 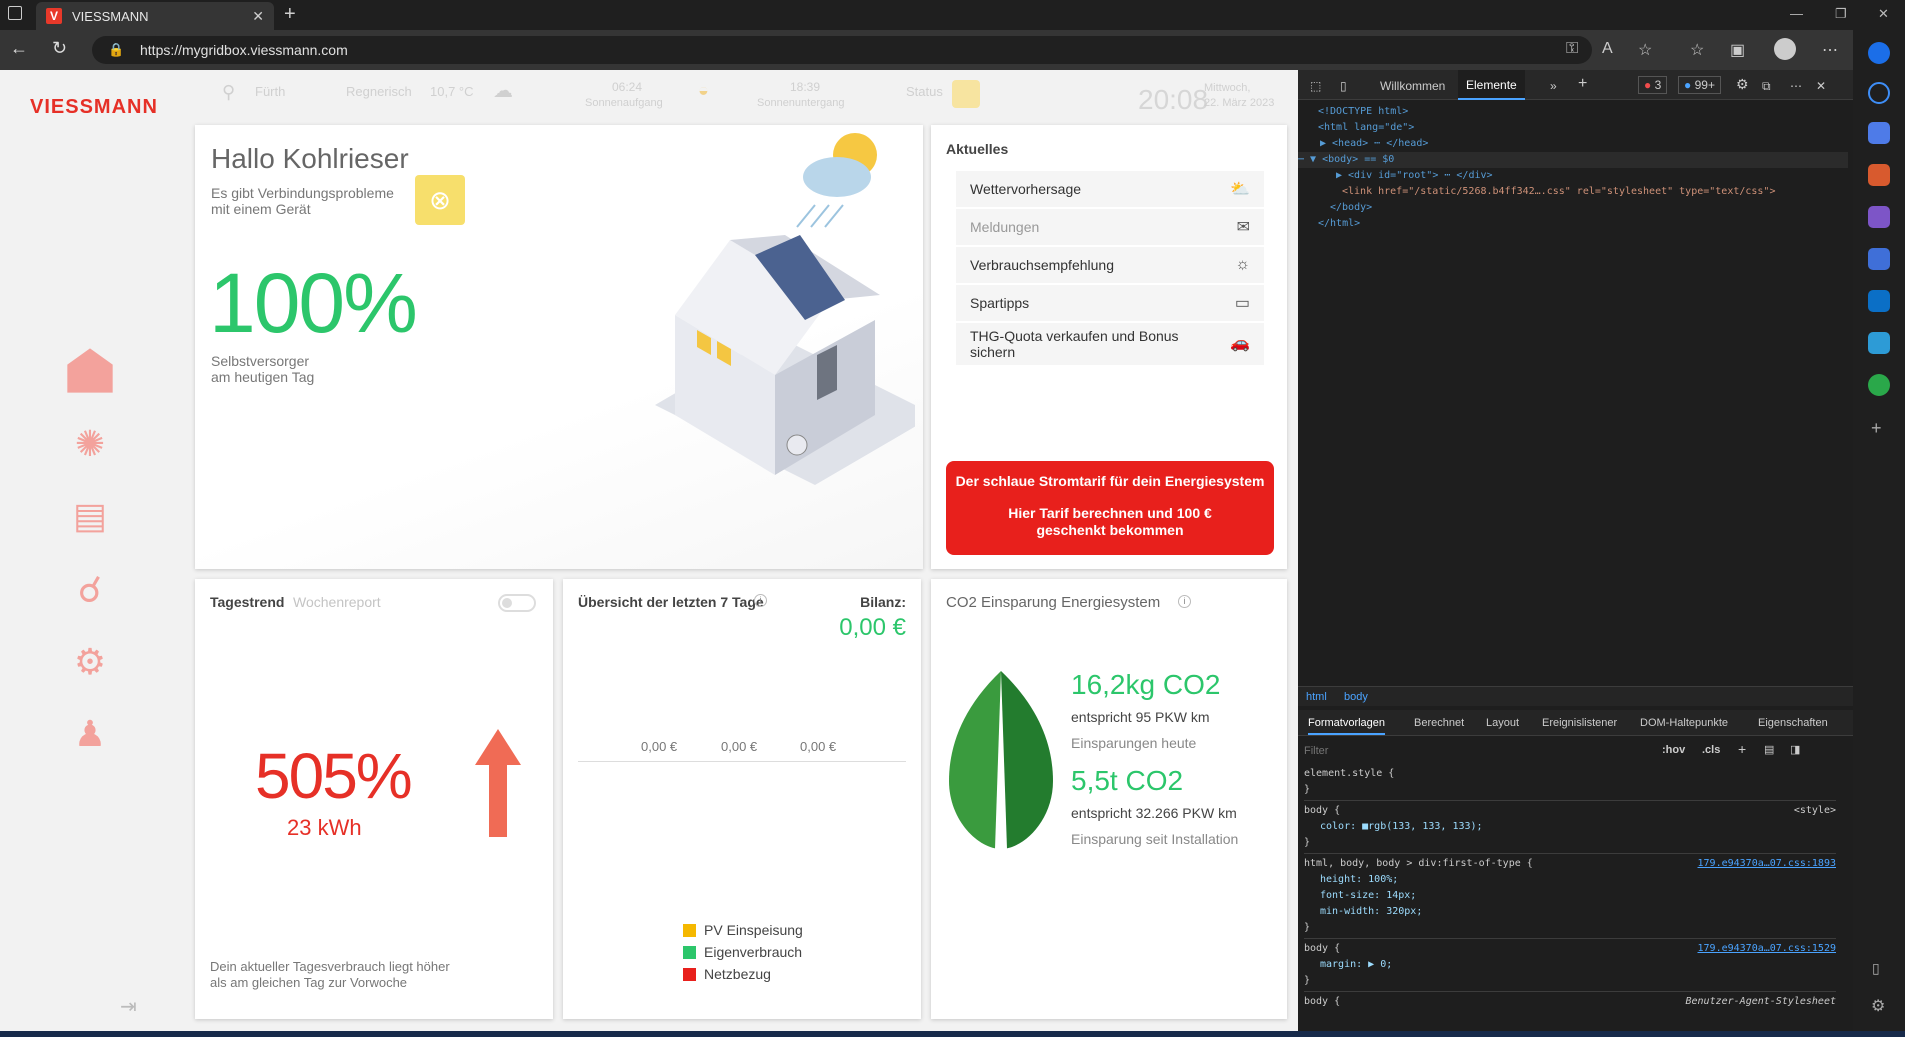 I want to click on style-source: <style>, so click(x=1815, y=811).